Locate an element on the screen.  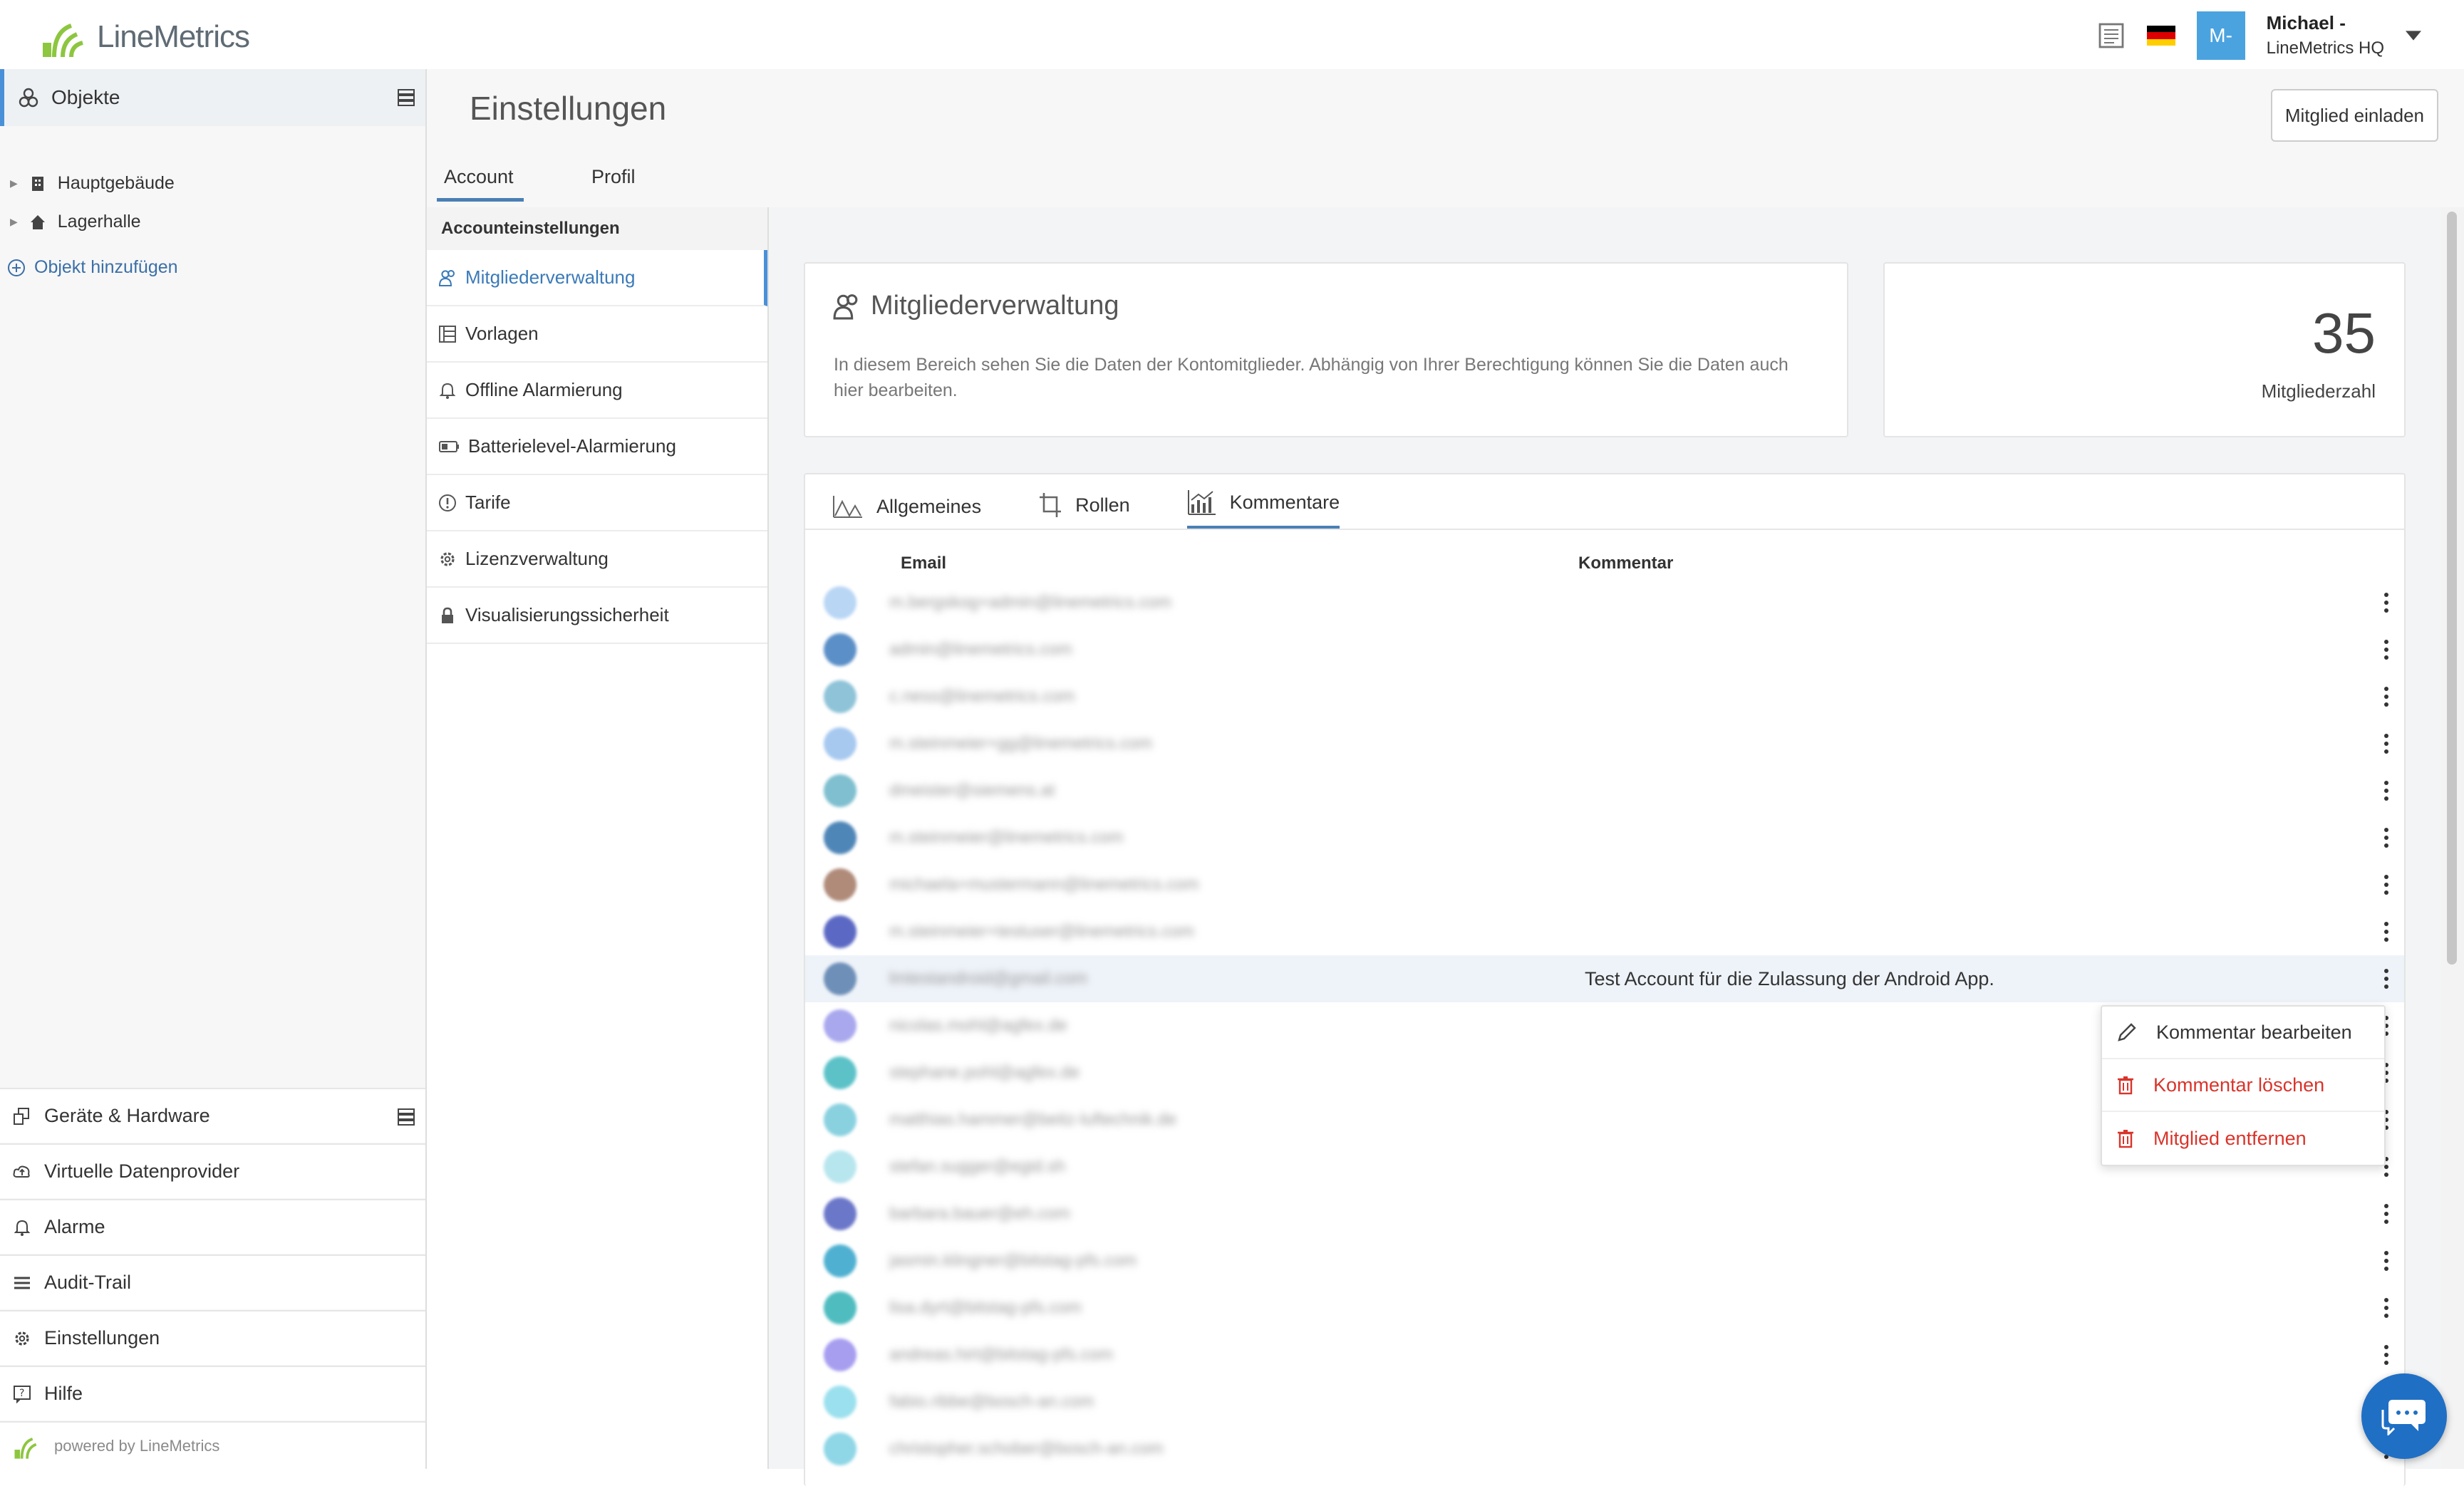
tree-item-hauptgebaeude: ▶ Hauptgebäude is located at coordinates (92, 183).